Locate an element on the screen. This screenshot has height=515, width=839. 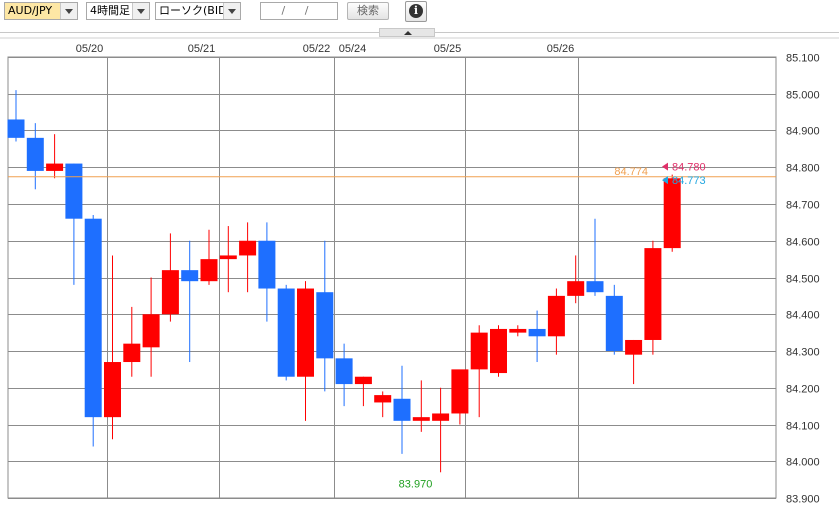
y-tick-label: 84.500 is located at coordinates (803, 280).